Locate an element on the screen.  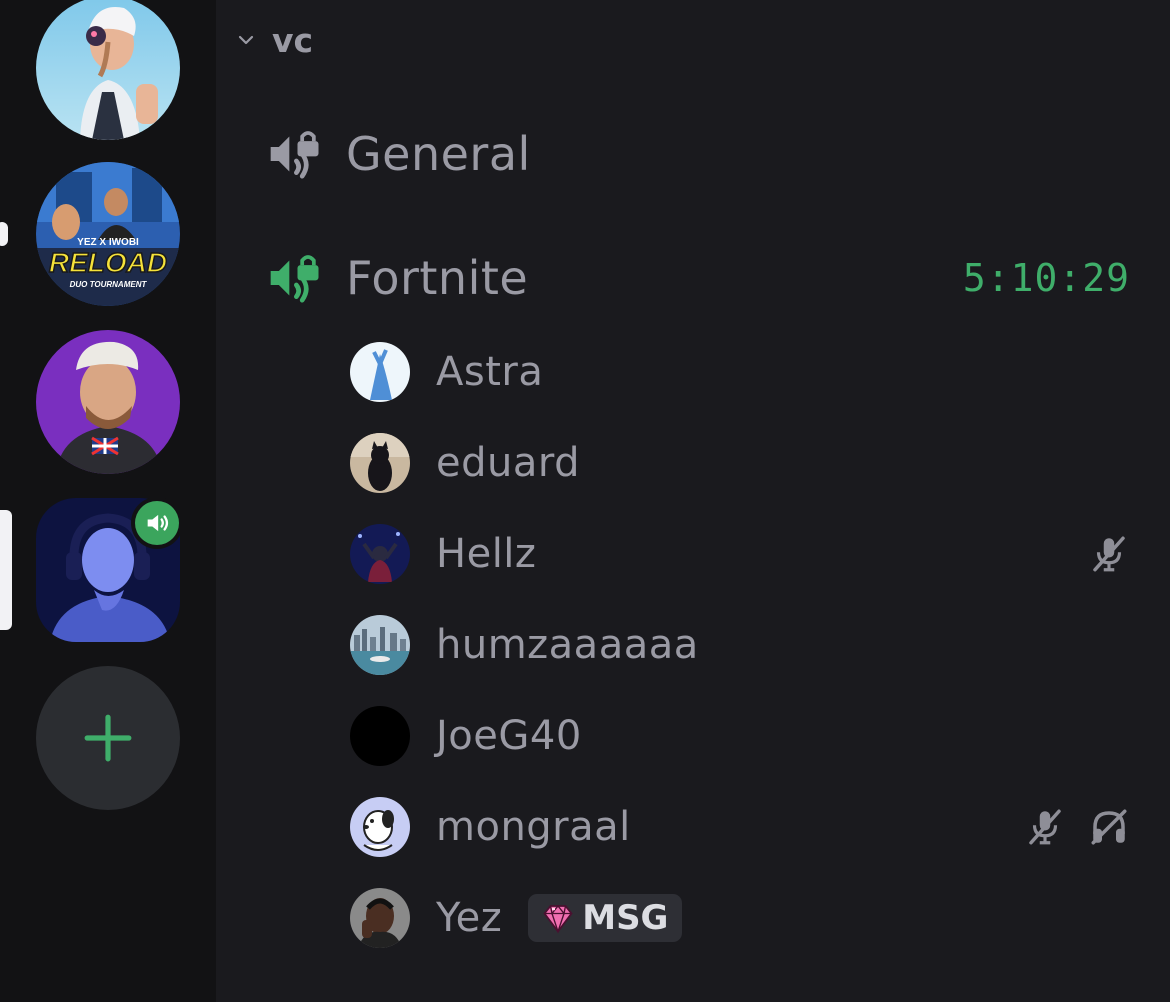
member-name: eduard is located at coordinates (508, 463).